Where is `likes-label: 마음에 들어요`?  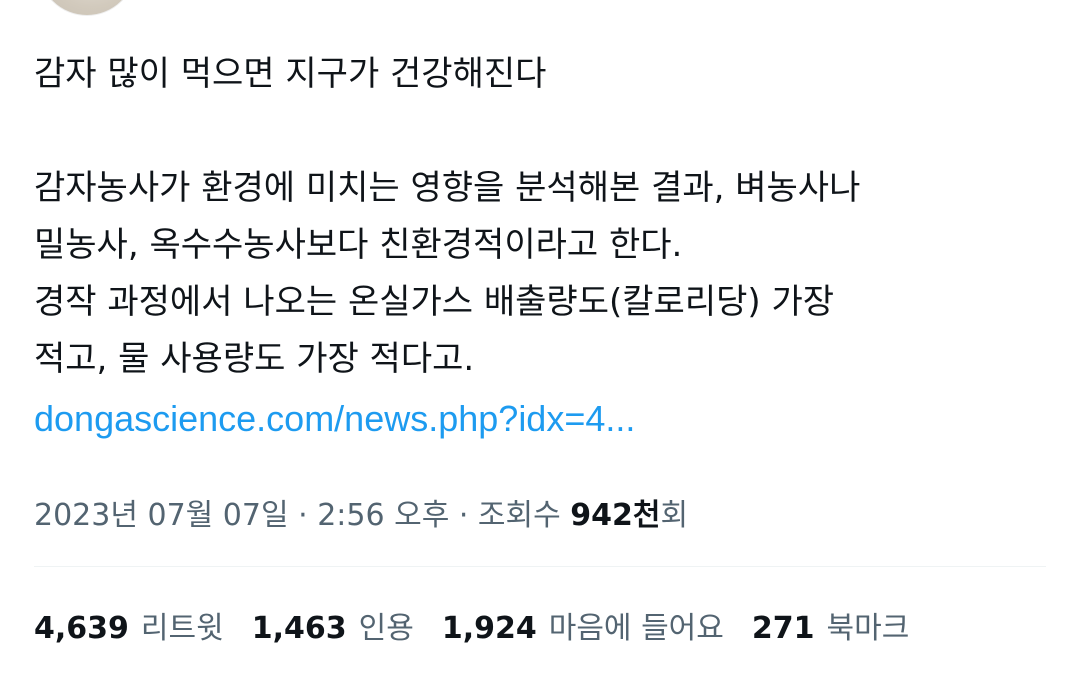 likes-label: 마음에 들어요 is located at coordinates (636, 628).